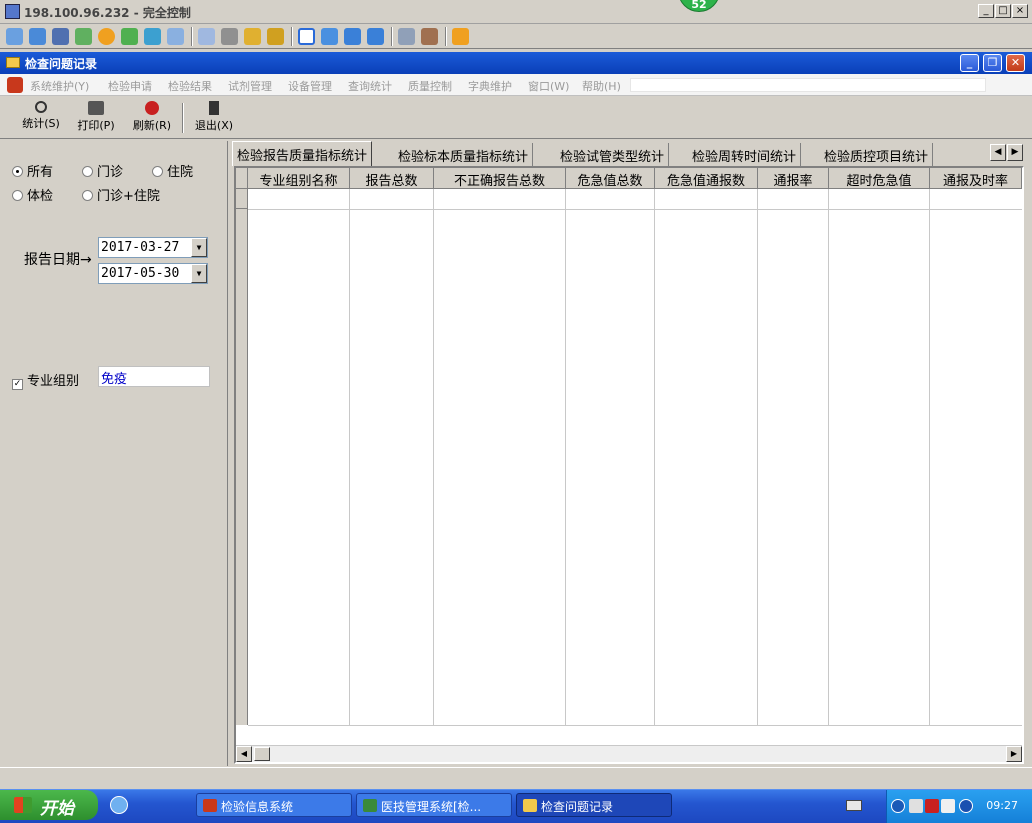  What do you see at coordinates (594, 805) in the screenshot?
I see `task-check-records: 检查问题记录` at bounding box center [594, 805].